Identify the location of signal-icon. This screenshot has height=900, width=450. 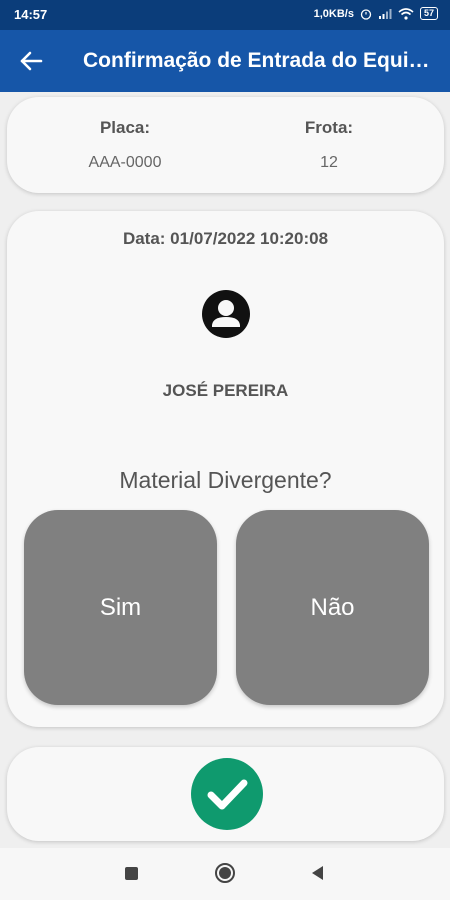
(385, 13).